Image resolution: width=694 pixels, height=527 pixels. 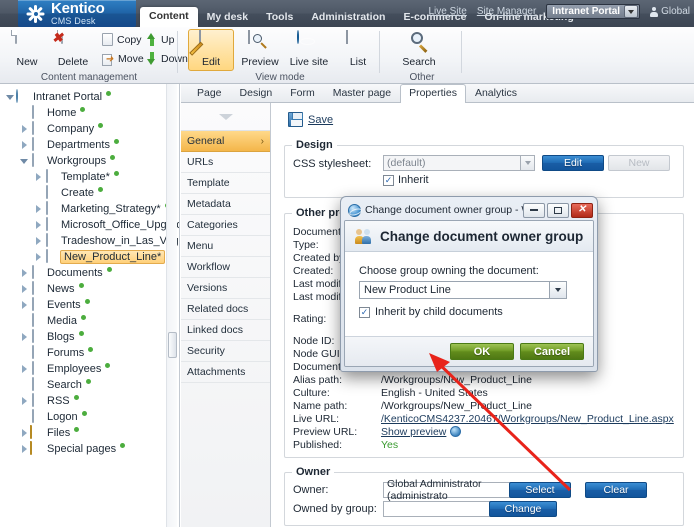 What do you see at coordinates (225, 246) in the screenshot?
I see `properties-menu-item: Menu` at bounding box center [225, 246].